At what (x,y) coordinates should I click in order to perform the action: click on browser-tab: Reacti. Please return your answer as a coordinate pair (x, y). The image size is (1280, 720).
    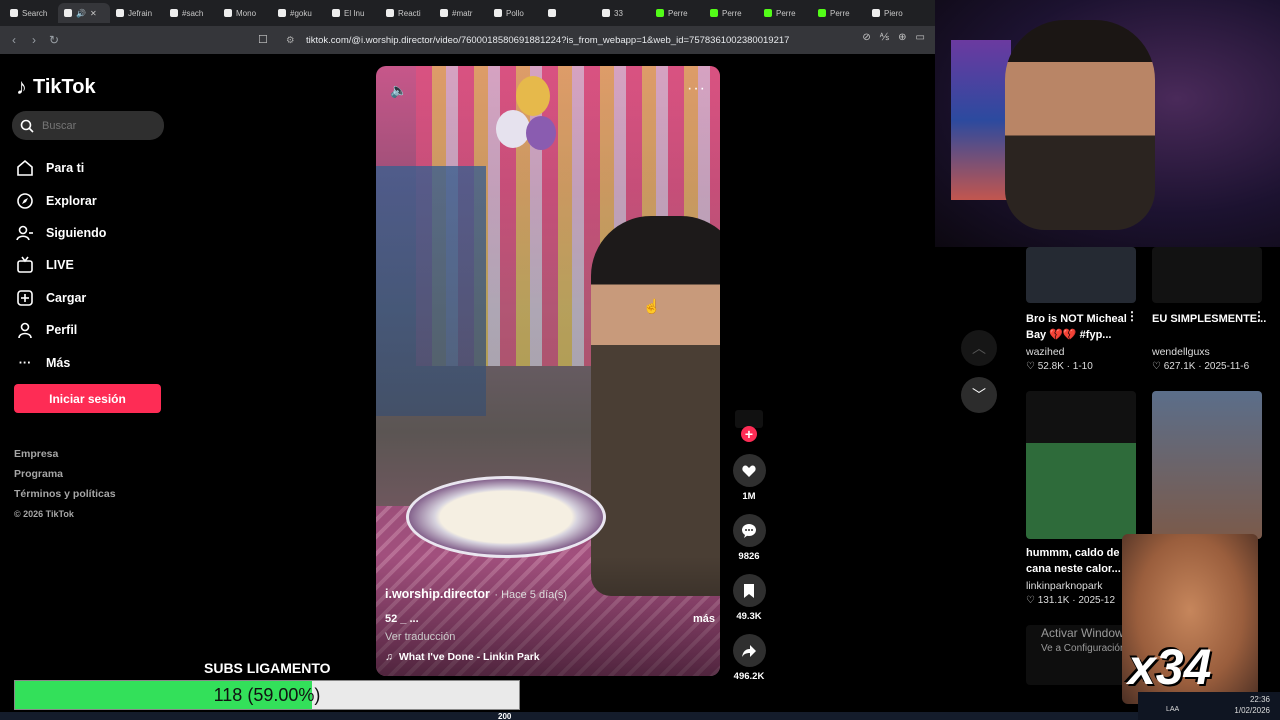
    Looking at the image, I should click on (407, 13).